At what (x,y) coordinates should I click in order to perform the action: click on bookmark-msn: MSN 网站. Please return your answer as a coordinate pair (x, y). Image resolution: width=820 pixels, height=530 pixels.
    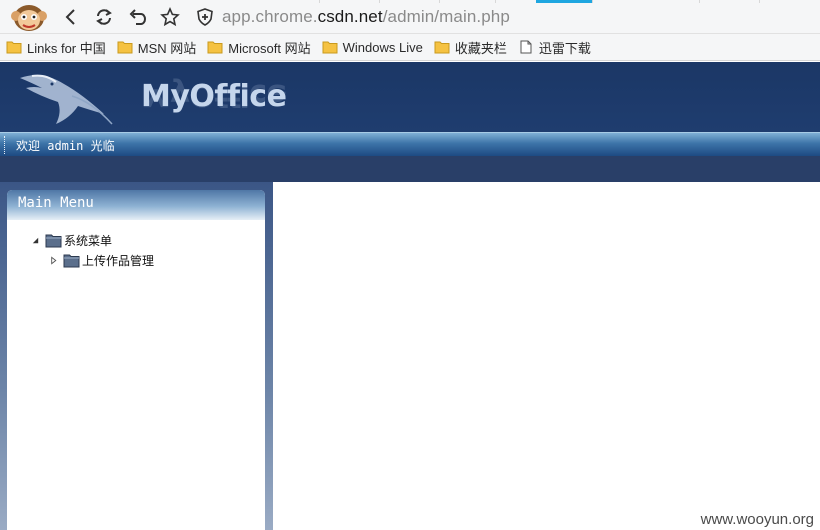
    Looking at the image, I should click on (157, 47).